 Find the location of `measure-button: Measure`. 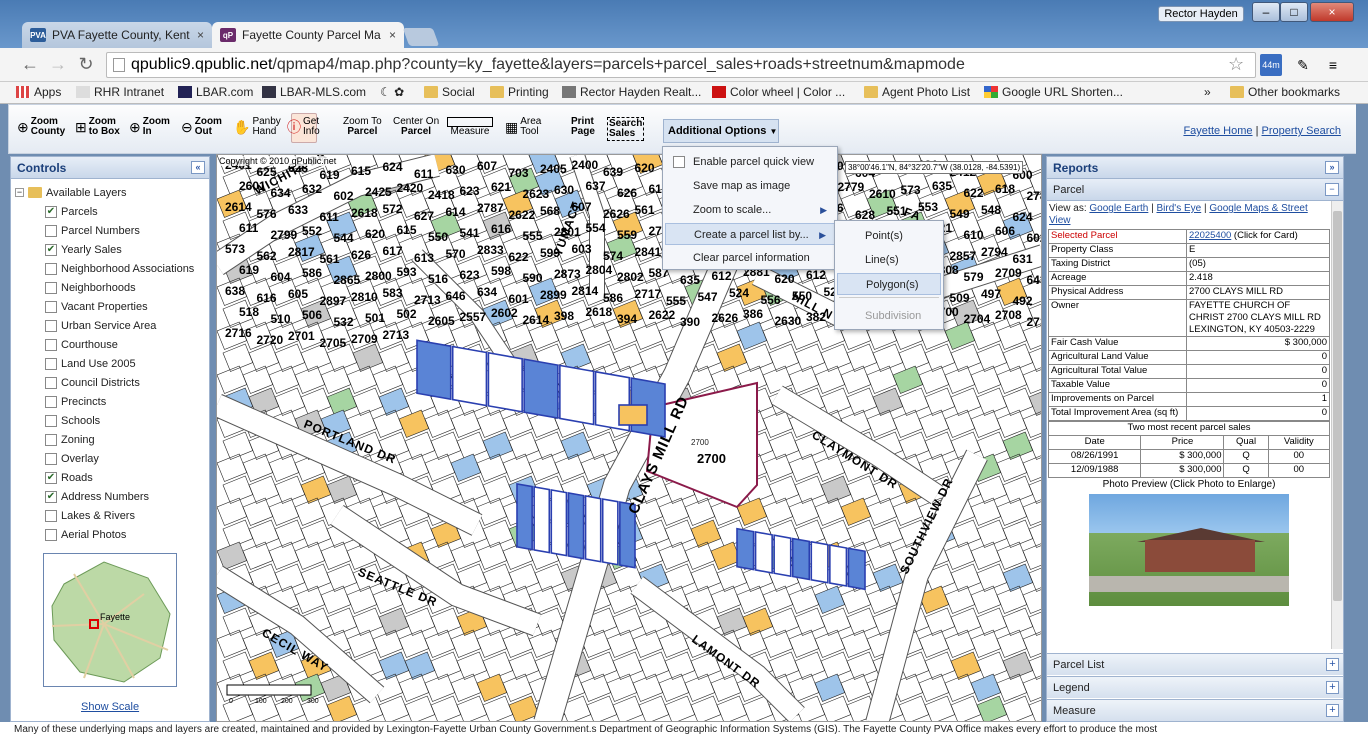

measure-button: Measure is located at coordinates (470, 127).